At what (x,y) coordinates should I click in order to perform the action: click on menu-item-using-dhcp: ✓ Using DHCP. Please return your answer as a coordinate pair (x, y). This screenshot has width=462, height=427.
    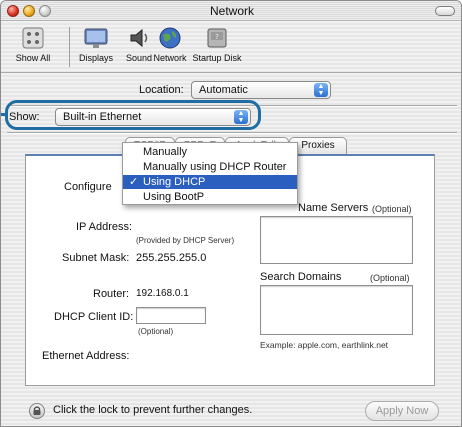
    Looking at the image, I should click on (210, 182).